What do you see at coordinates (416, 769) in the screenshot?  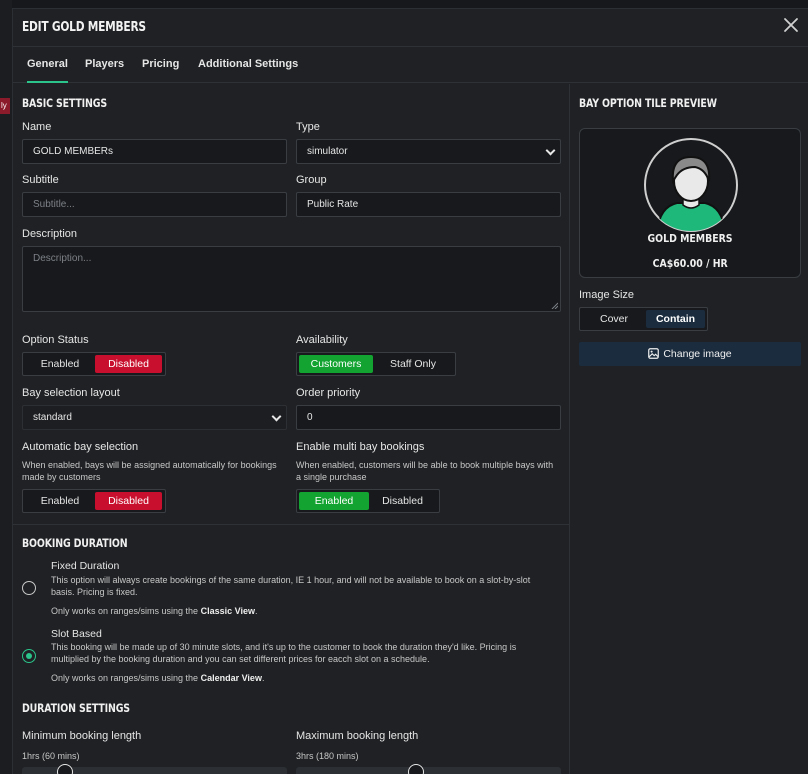 I see `max-length-slider-thumb` at bounding box center [416, 769].